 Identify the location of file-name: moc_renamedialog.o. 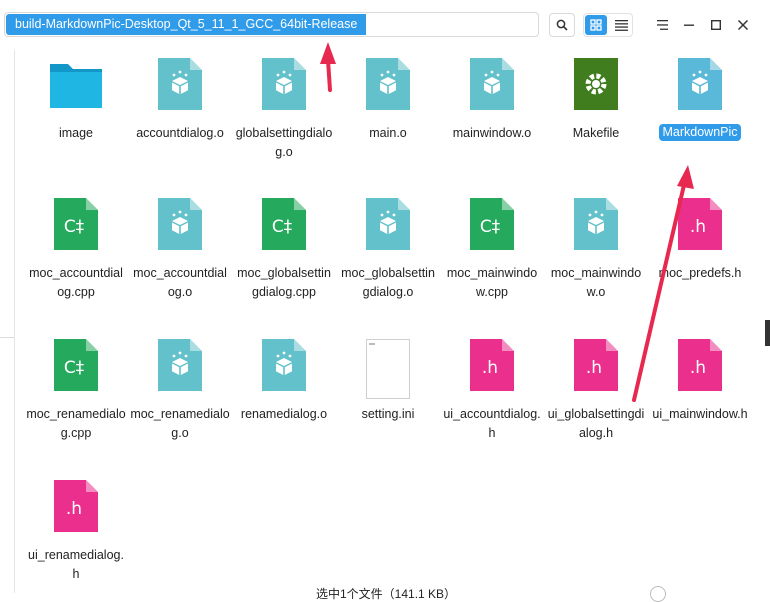
(180, 423).